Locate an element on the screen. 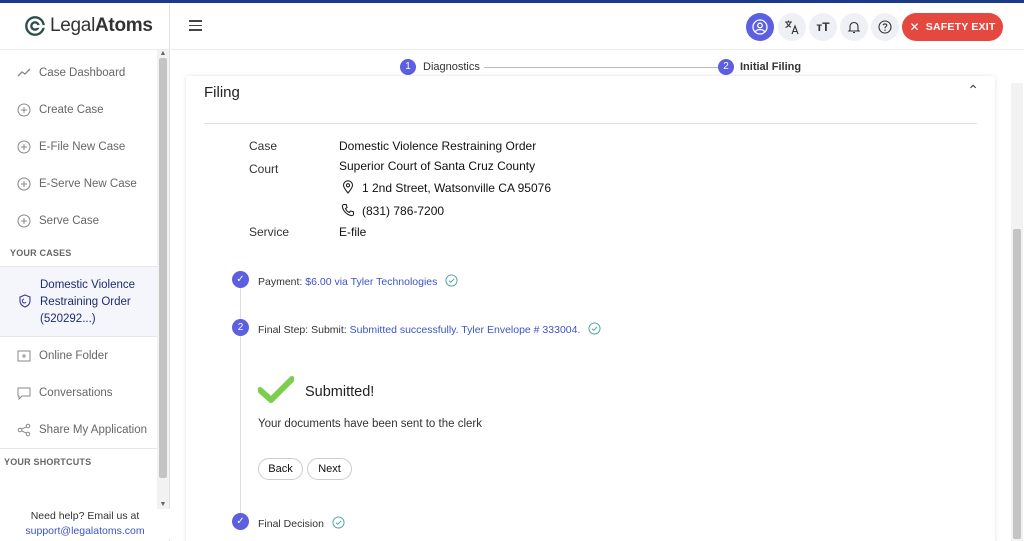  sidebar-item-serve-case: Serve Case is located at coordinates (78, 220).